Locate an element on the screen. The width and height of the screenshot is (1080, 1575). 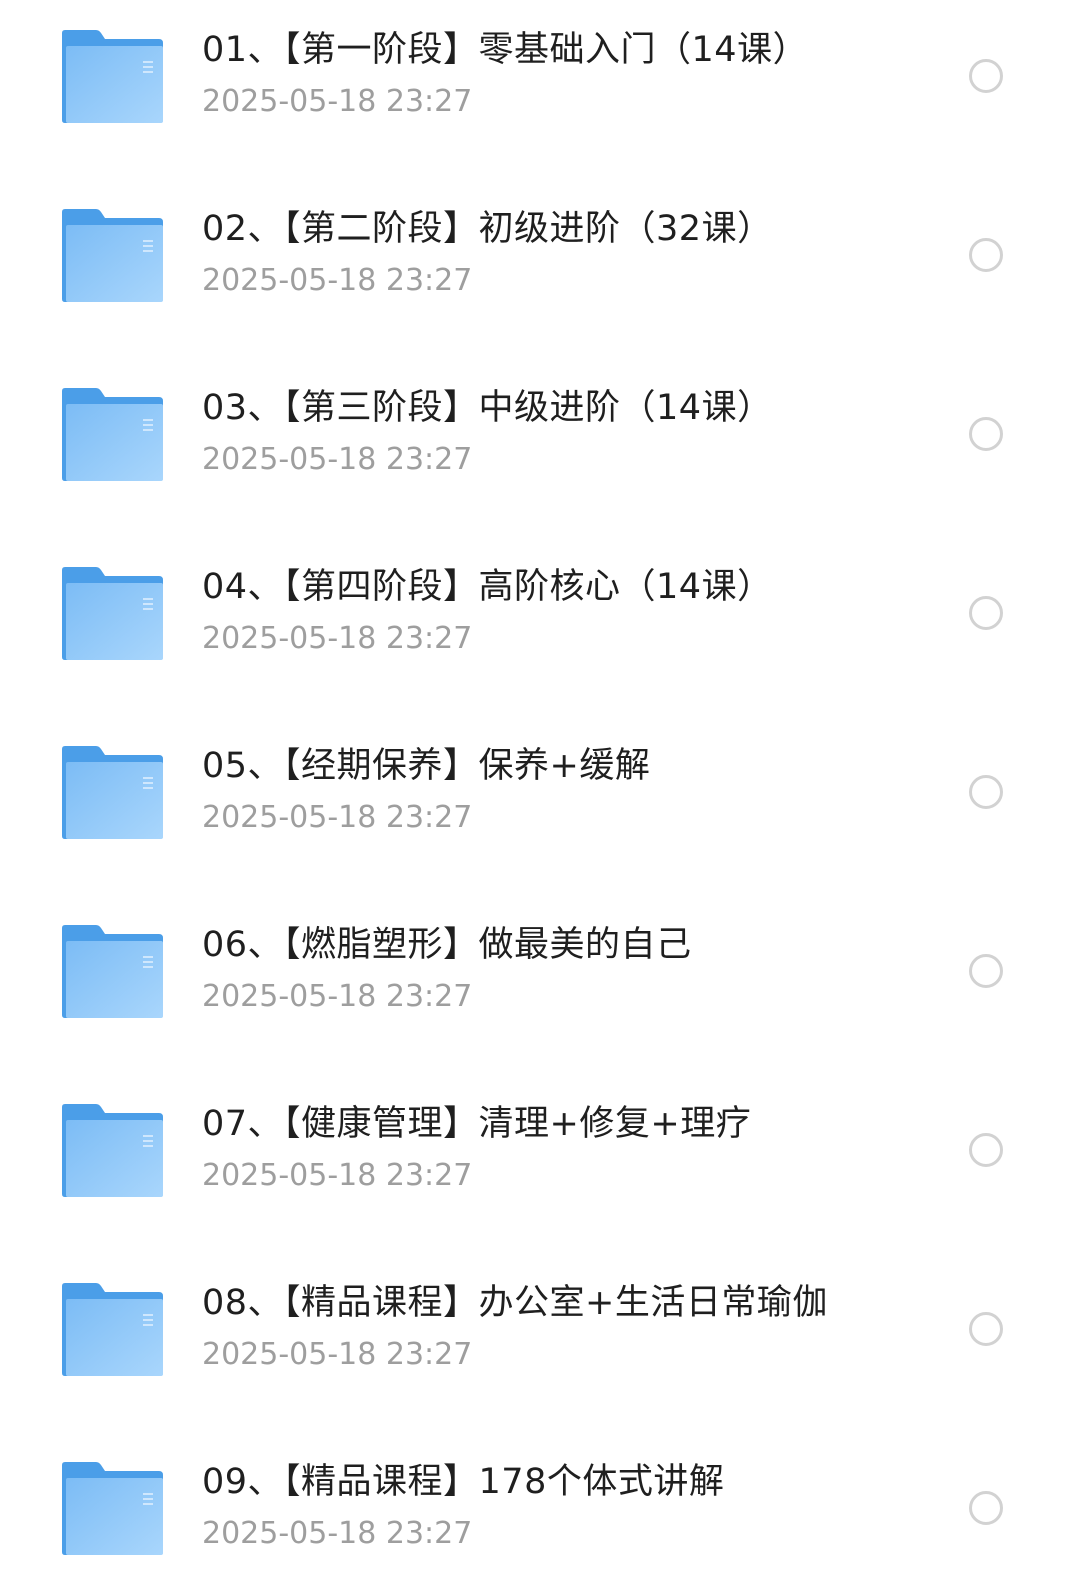
folder-title: 04、【第四阶段】高阶核心（14课） is located at coordinates (487, 587).